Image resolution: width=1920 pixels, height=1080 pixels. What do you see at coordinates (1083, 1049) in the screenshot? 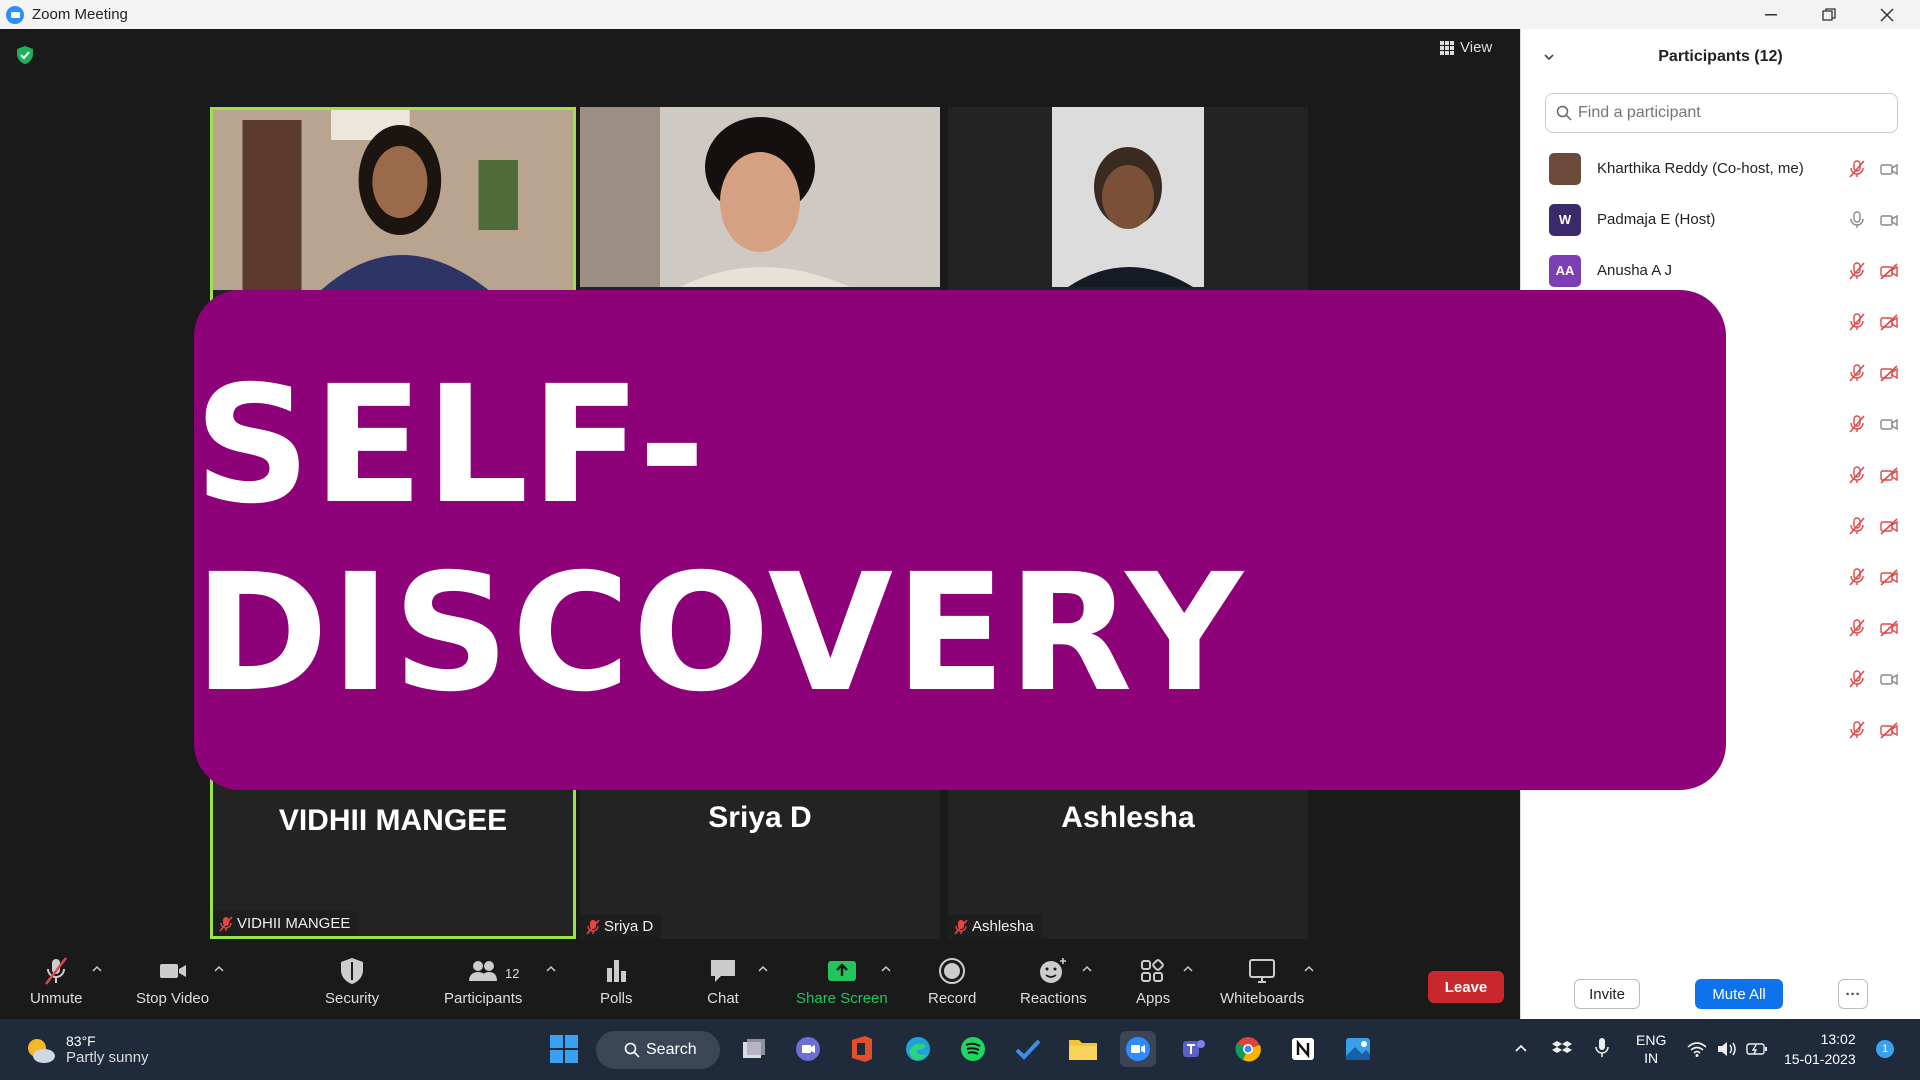
I see `file-explorer-icon` at bounding box center [1083, 1049].